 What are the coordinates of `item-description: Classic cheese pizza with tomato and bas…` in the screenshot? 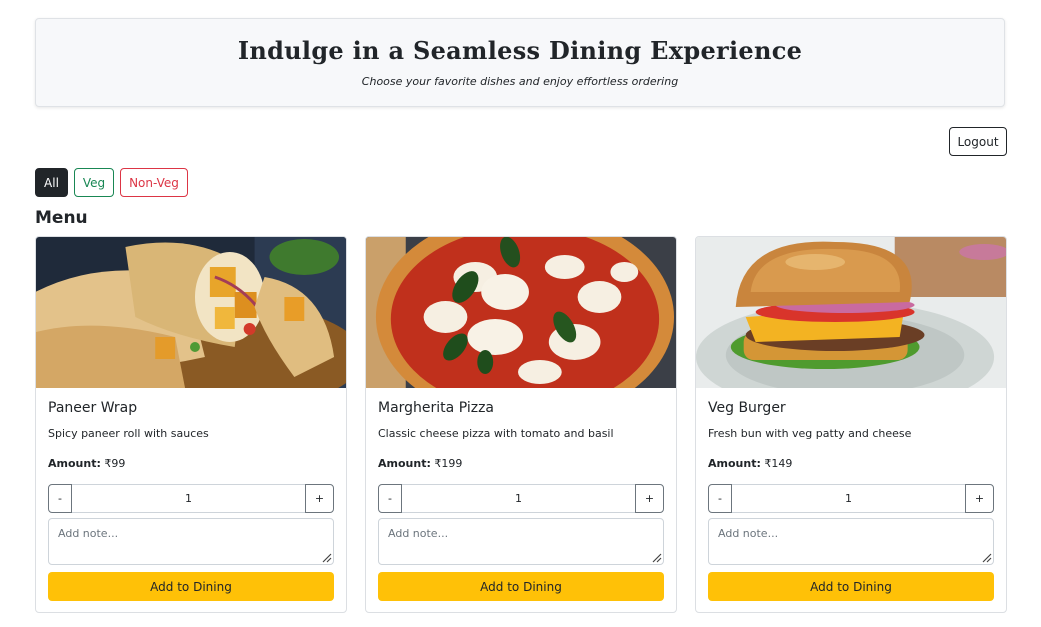 It's located at (496, 433).